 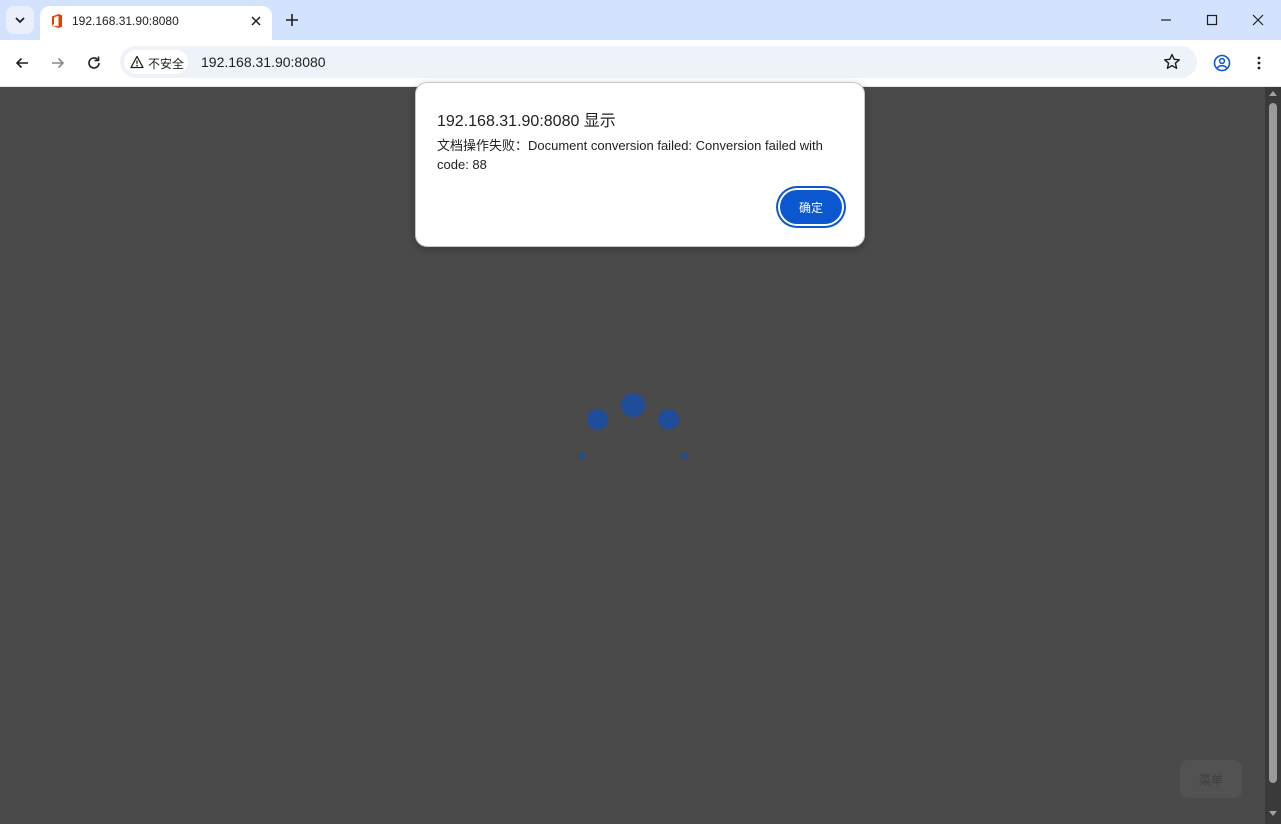 I want to click on address-bar: 不安全 192.168.31.90:8080, so click(x=658, y=62).